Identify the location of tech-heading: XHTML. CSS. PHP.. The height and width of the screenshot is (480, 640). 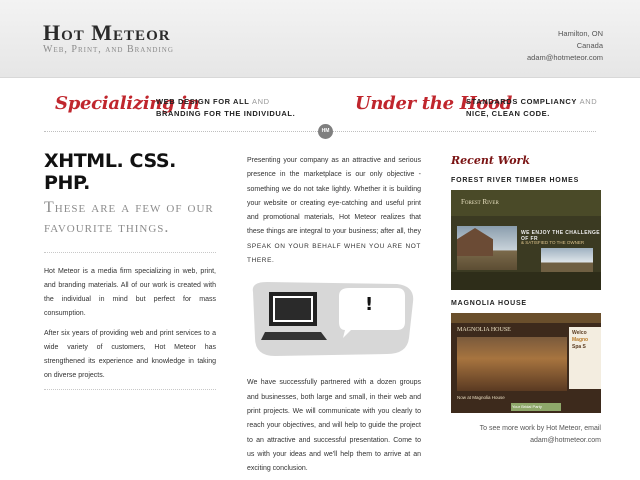
(110, 172).